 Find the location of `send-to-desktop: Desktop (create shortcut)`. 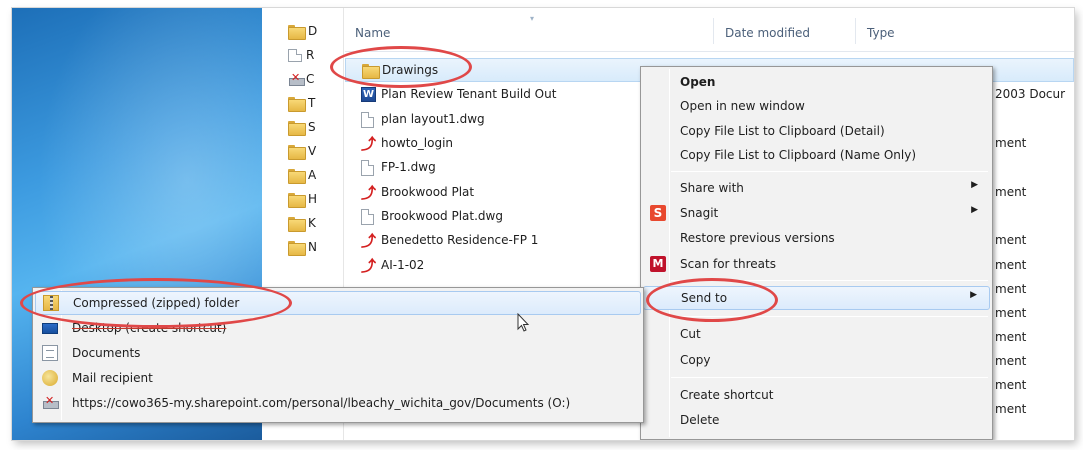

send-to-desktop: Desktop (create shortcut) is located at coordinates (338, 328).